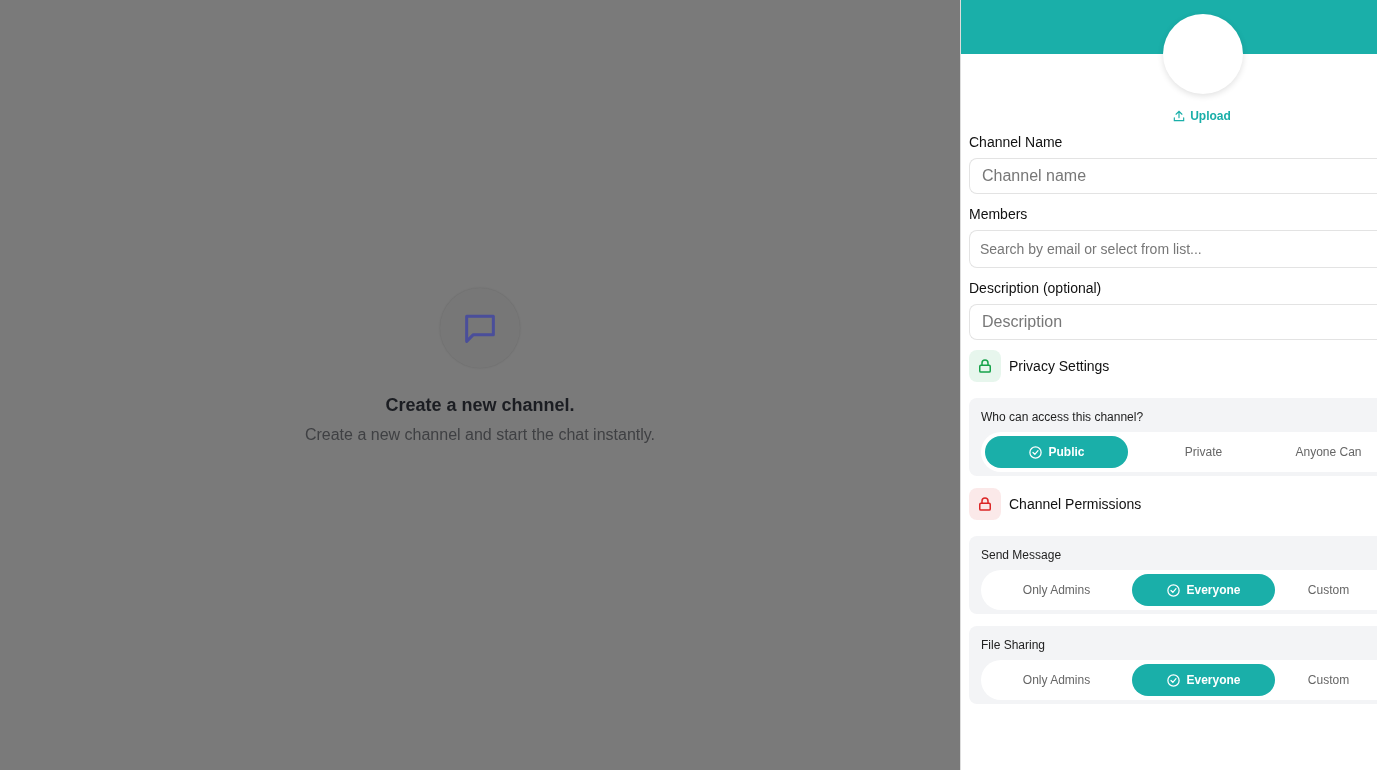 This screenshot has height=770, width=1377. What do you see at coordinates (1203, 54) in the screenshot?
I see `avatar-placeholder` at bounding box center [1203, 54].